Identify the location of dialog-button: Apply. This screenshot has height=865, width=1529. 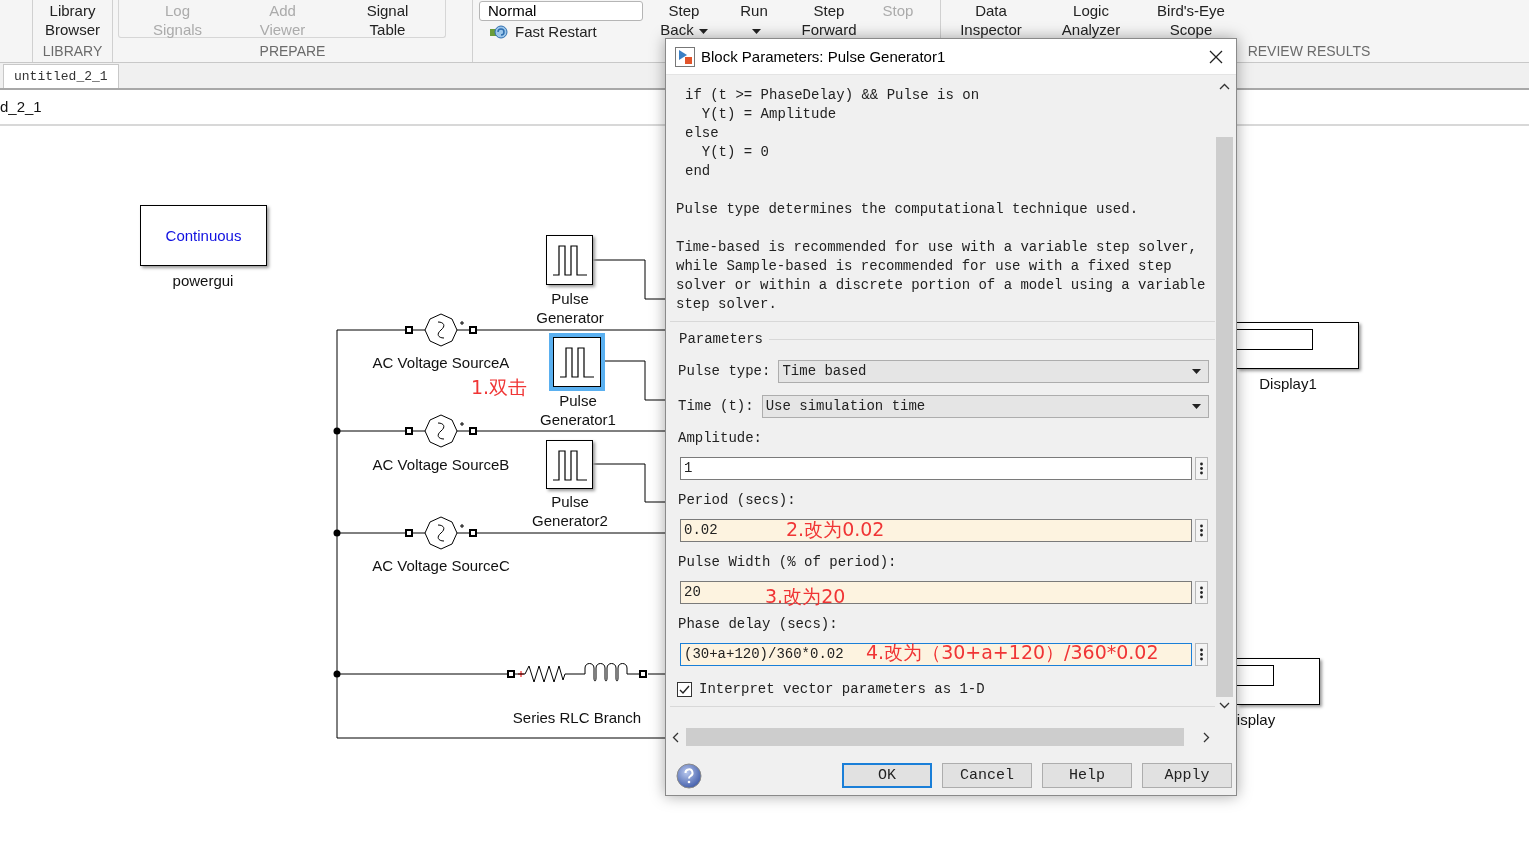
(1187, 775).